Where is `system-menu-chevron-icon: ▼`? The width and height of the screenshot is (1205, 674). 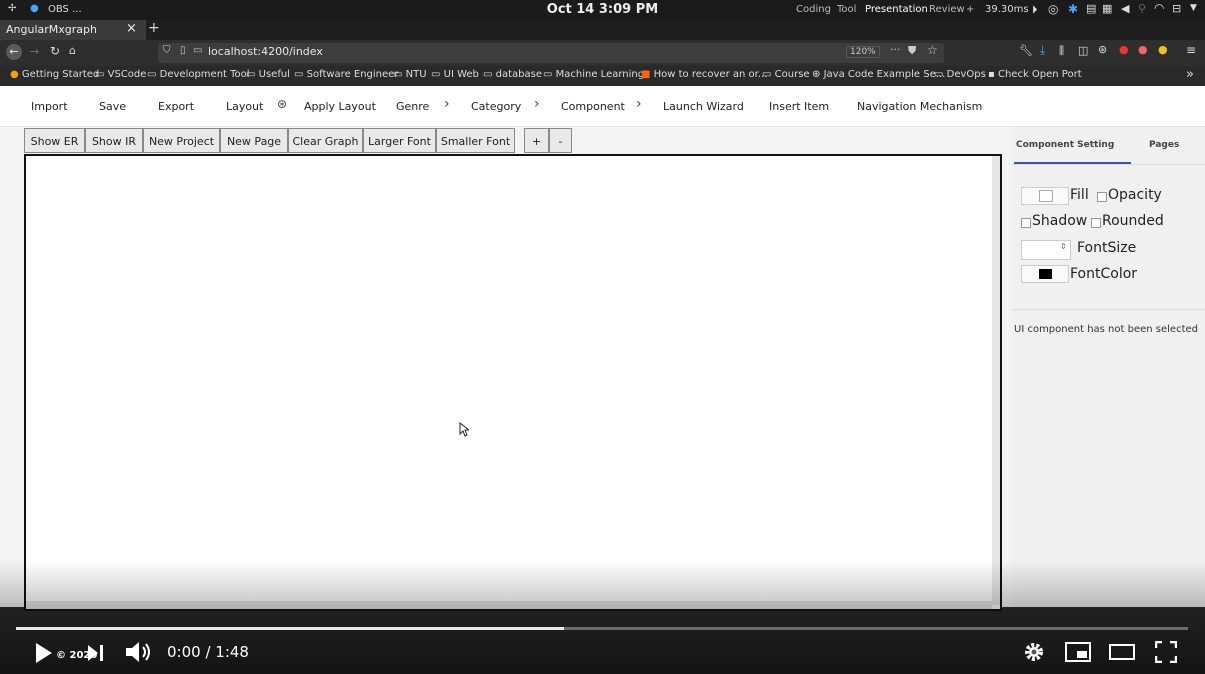 system-menu-chevron-icon: ▼ is located at coordinates (1193, 8).